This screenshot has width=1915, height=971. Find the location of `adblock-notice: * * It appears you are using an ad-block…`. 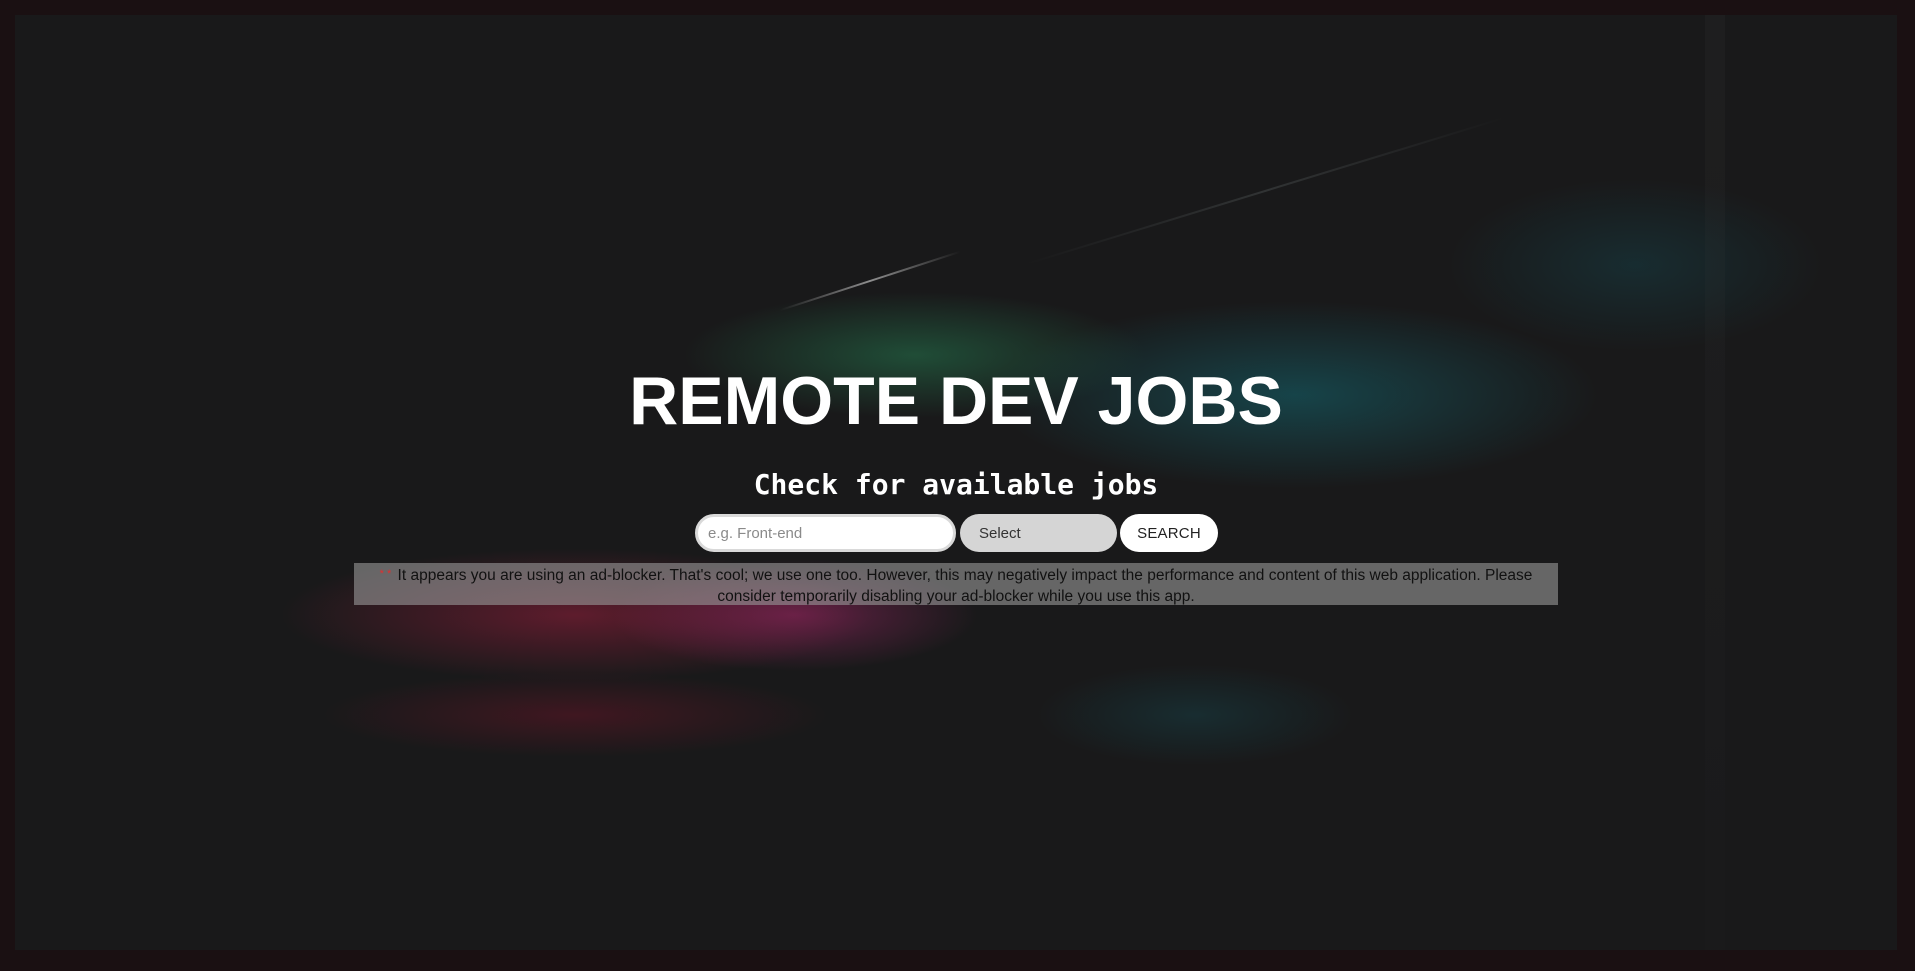

adblock-notice: * * It appears you are using an ad-block… is located at coordinates (956, 584).